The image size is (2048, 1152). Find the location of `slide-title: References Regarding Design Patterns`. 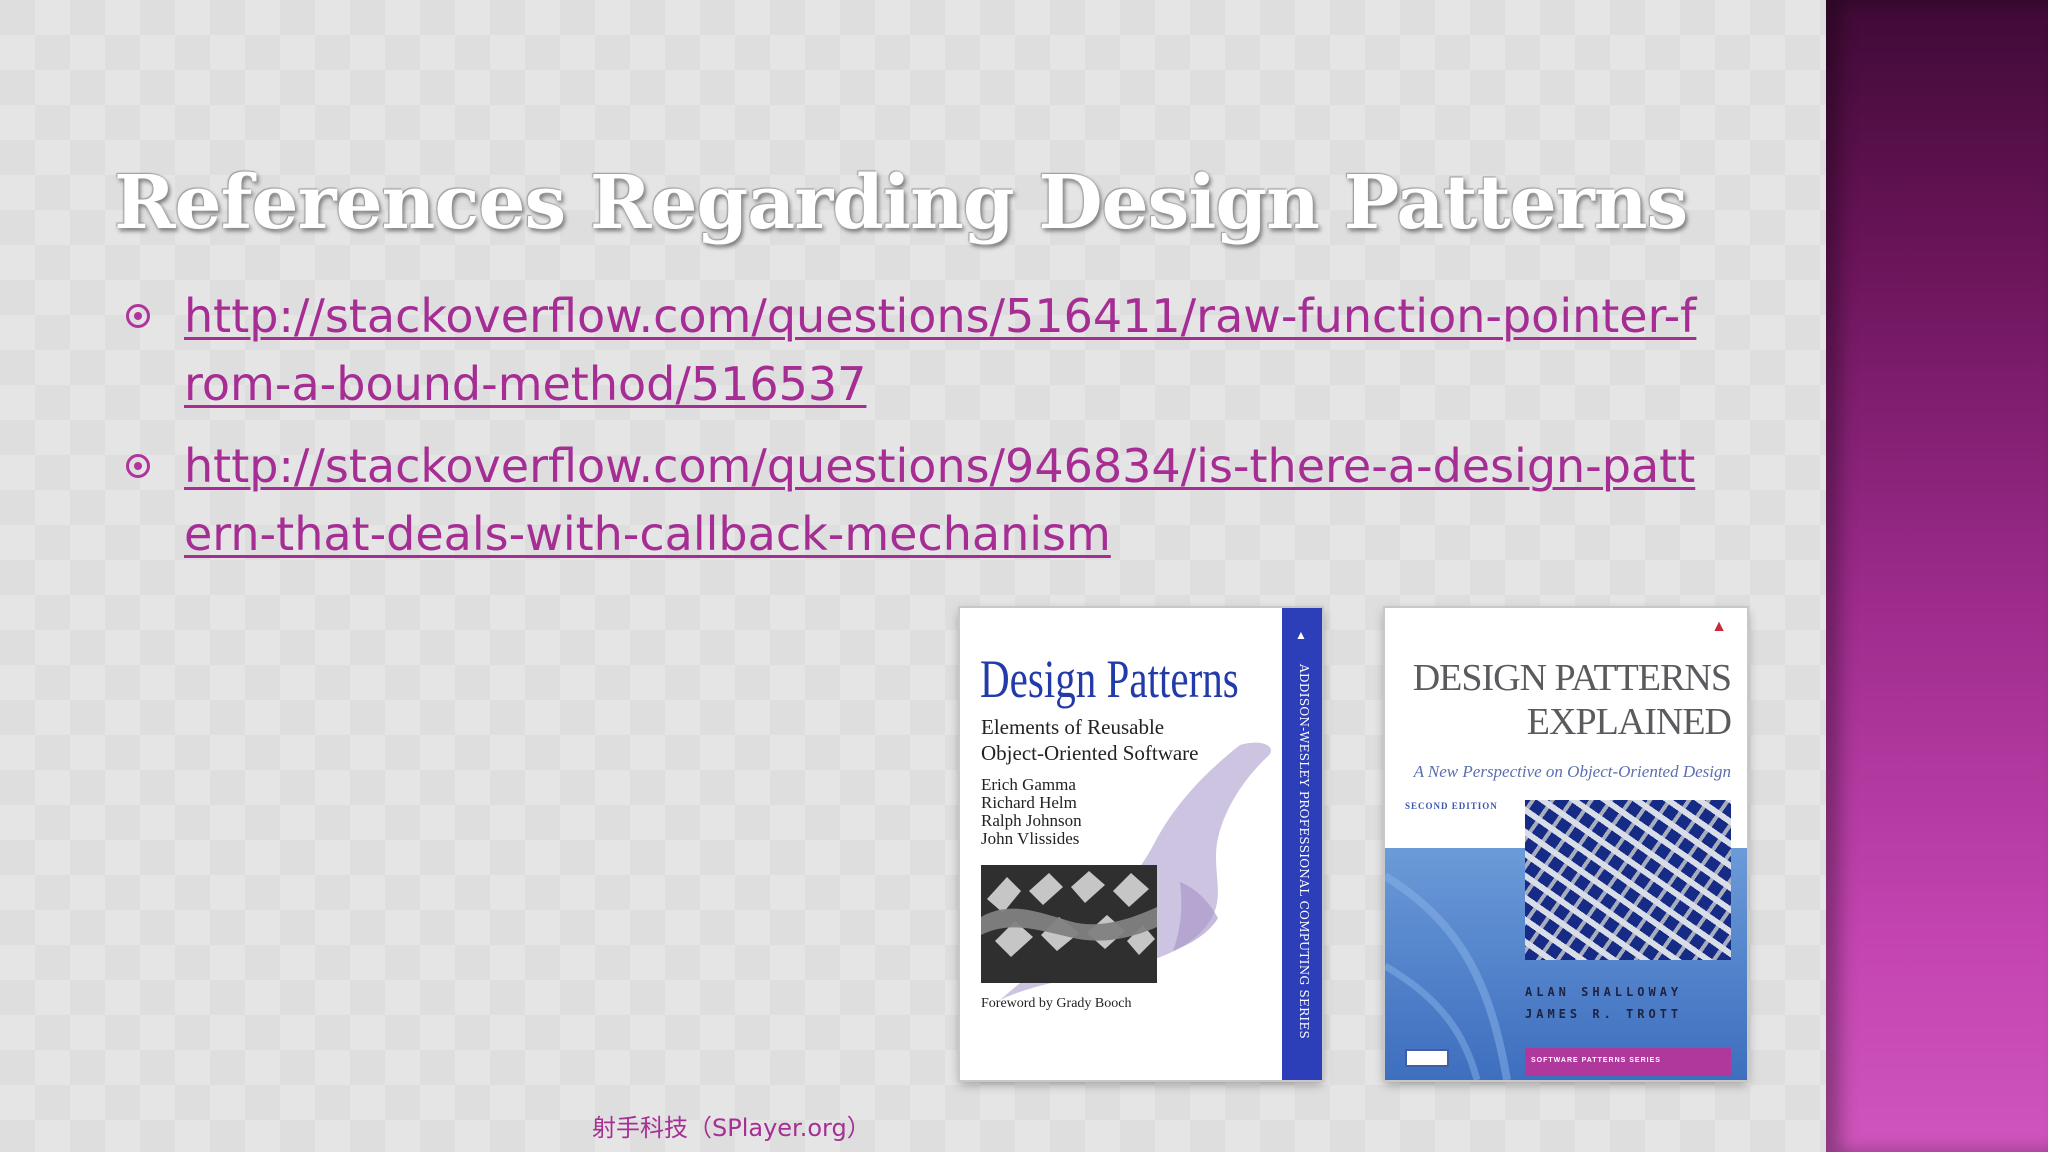

slide-title: References Regarding Design Patterns is located at coordinates (901, 203).